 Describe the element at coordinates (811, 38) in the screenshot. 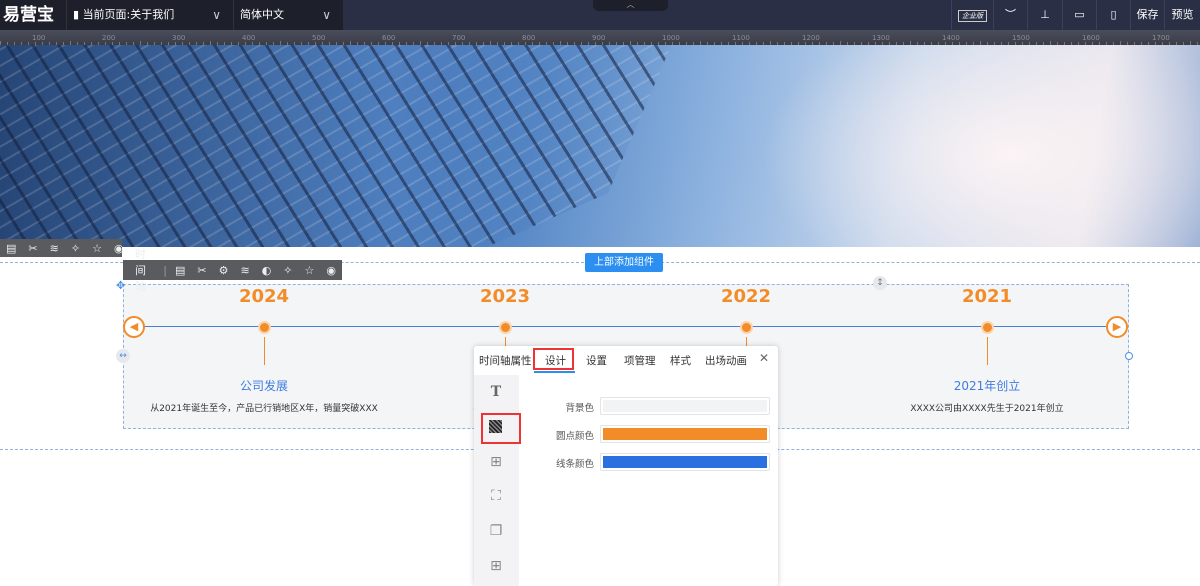

I see `ruler-label: 1200` at that location.